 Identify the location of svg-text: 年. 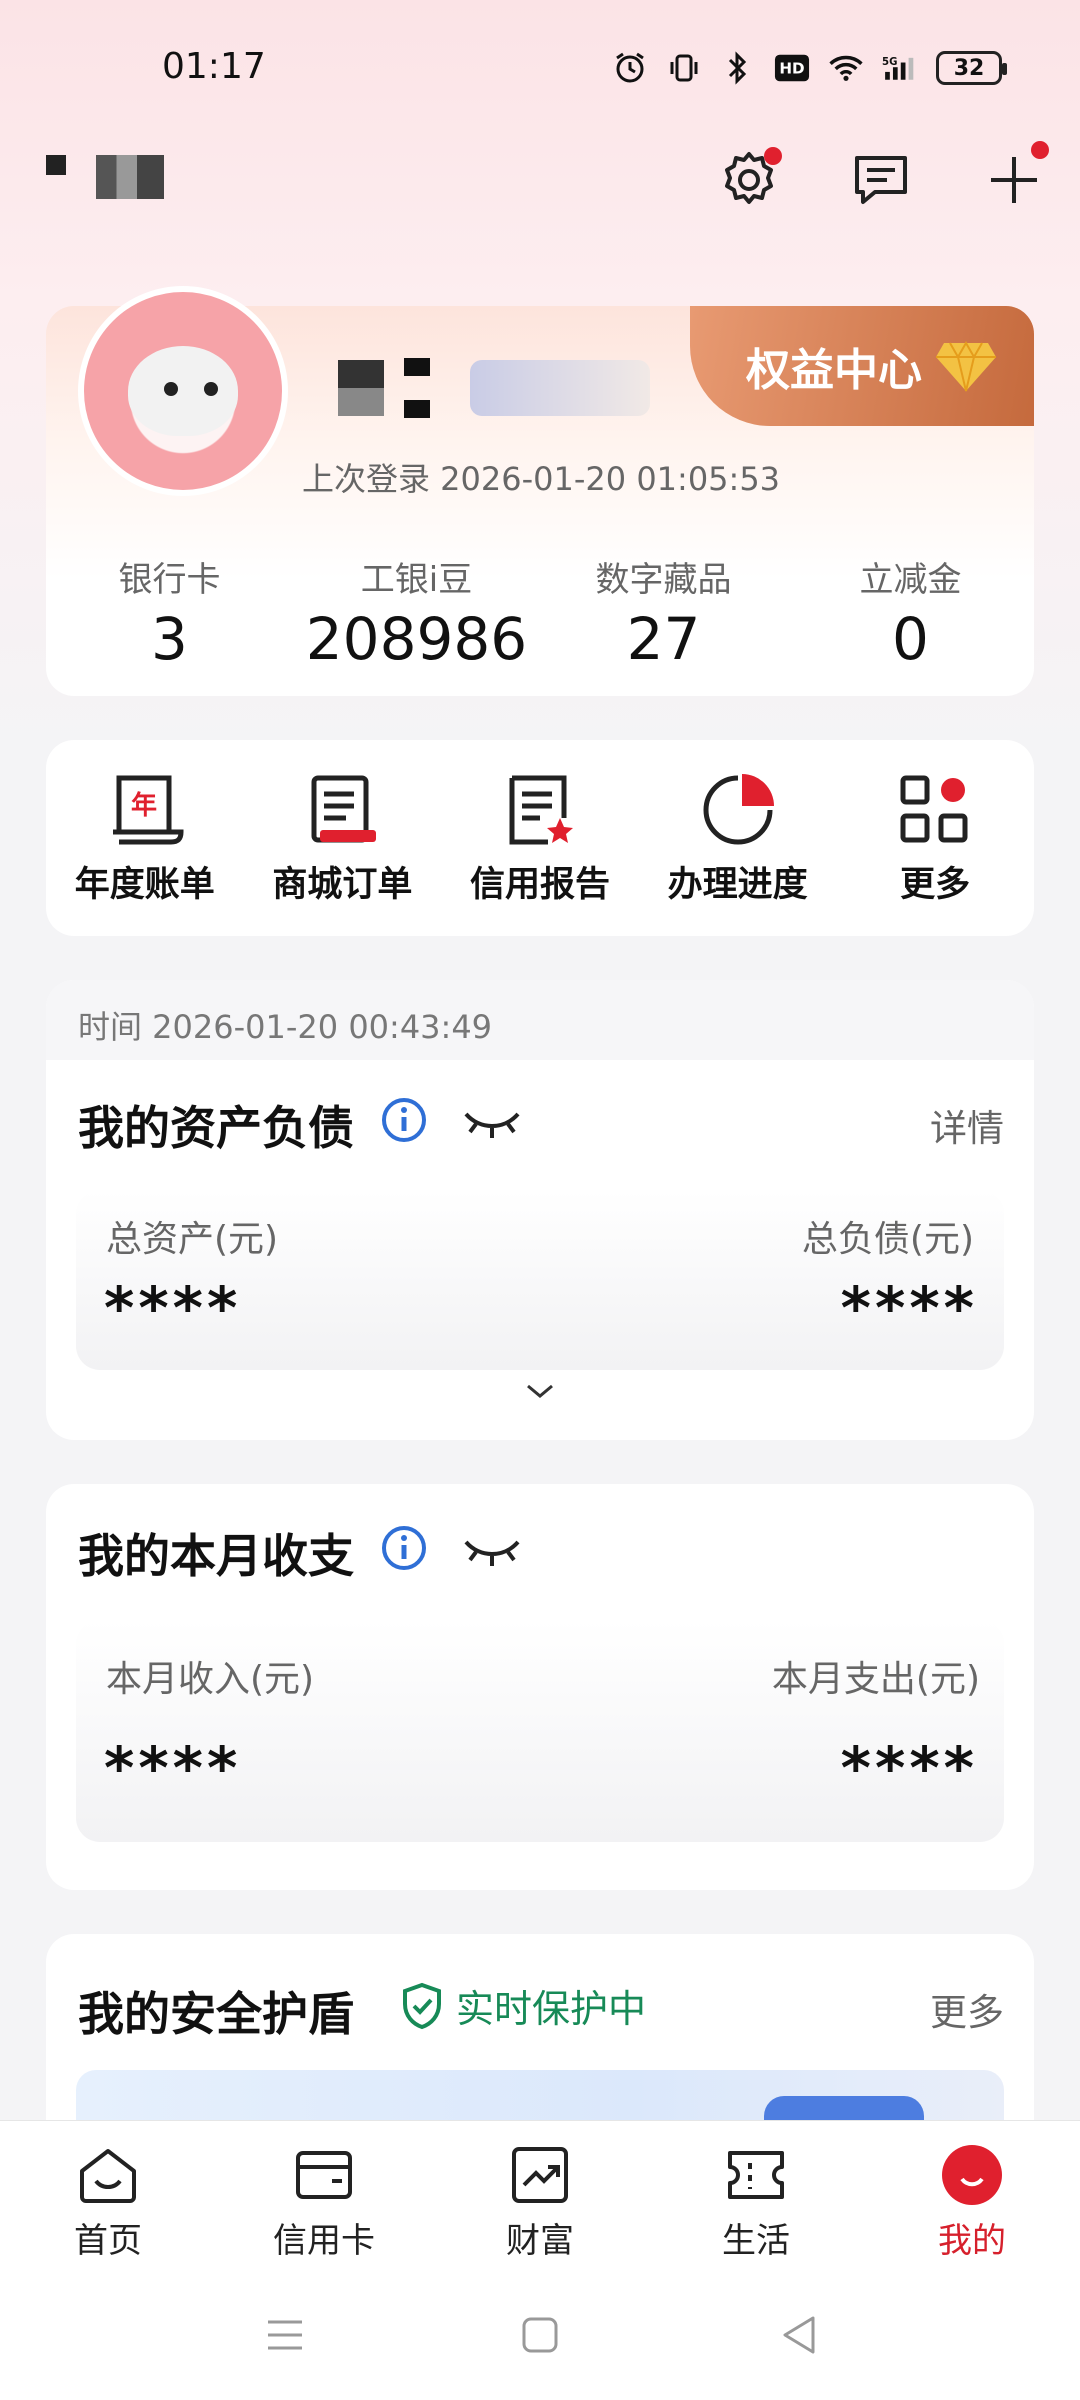
(144, 805).